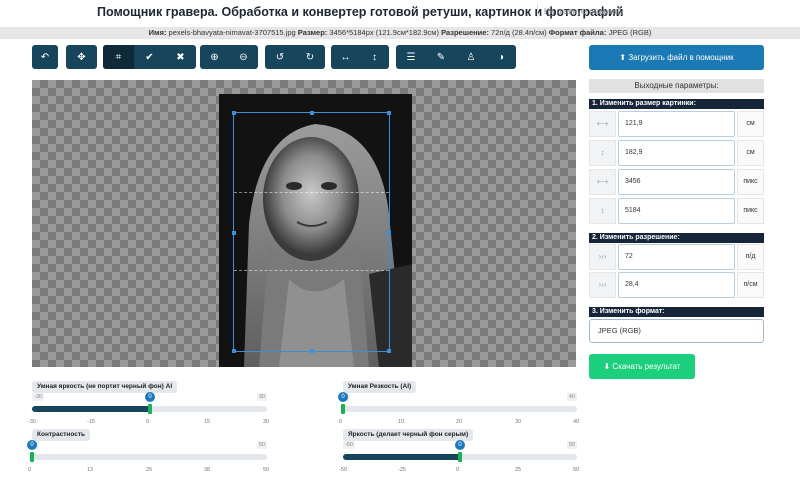 The height and width of the screenshot is (477, 800). Describe the element at coordinates (38, 397) in the screenshot. I see `slider-min: -30` at that location.